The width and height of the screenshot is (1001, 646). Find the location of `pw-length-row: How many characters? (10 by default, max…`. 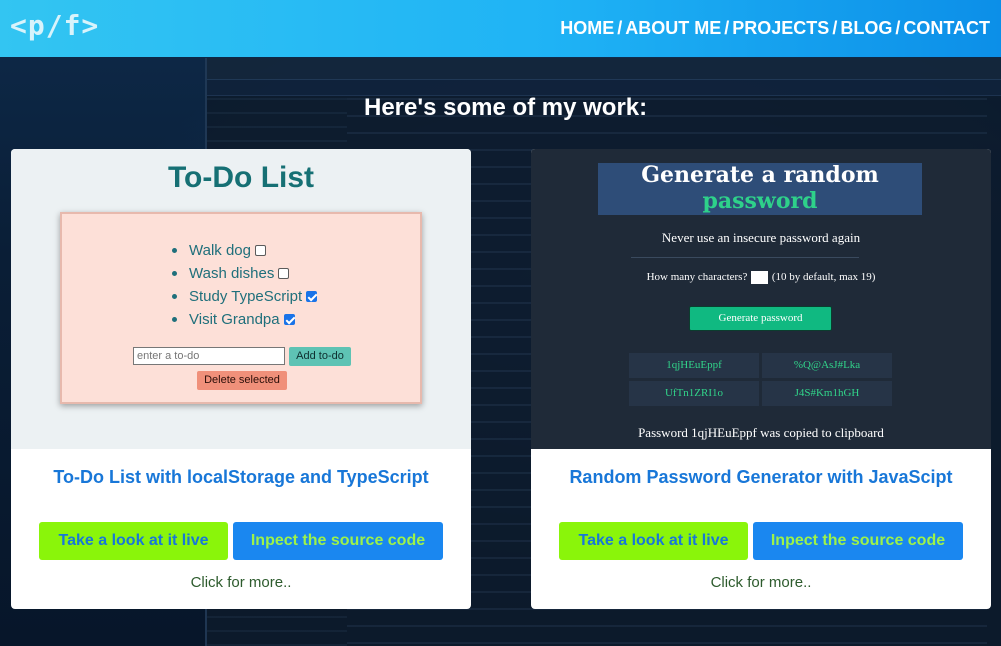

pw-length-row: How many characters? (10 by default, max… is located at coordinates (761, 277).